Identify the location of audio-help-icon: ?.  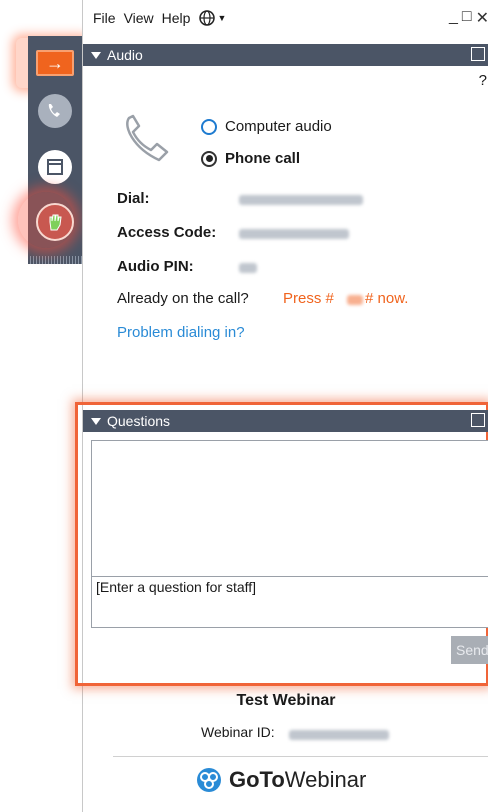
(483, 80).